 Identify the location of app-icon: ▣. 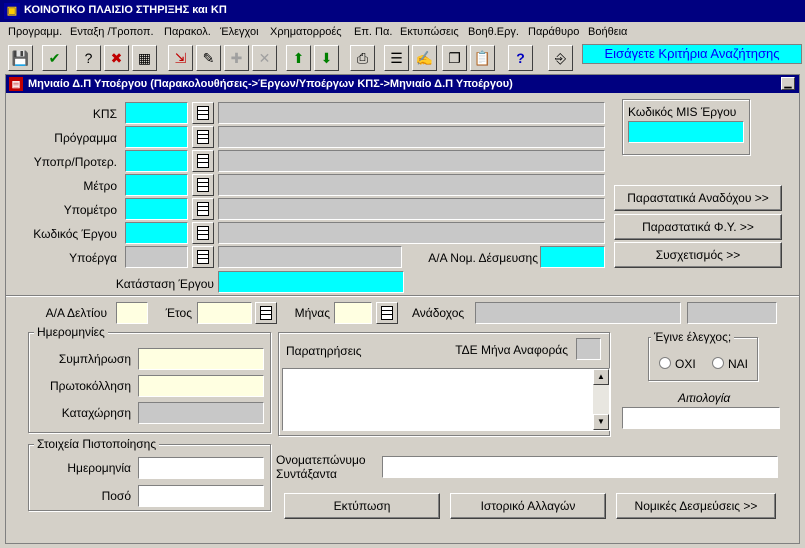
(12, 11).